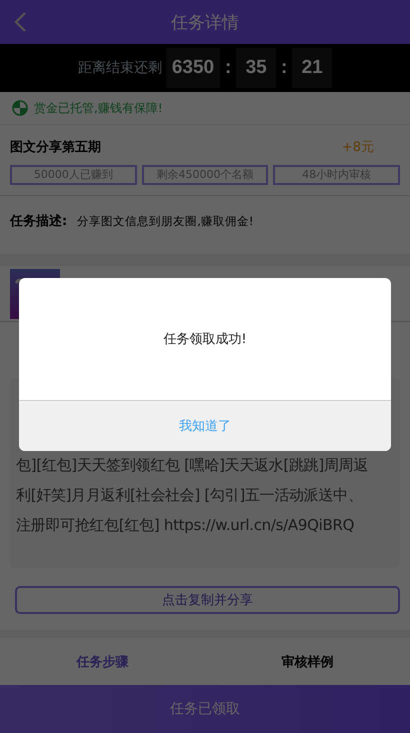 Image resolution: width=410 pixels, height=733 pixels. I want to click on share-text: 包][红包]天天签到领红包 [嘿哈]天天返水[跳跳]周周返 利[奸笑]月月返利[社会社会] [勾引]五一活动派送中、 注册即可抢红包[红包] https://w.url.cn/s/A9QiBRQ, so click(193, 495).